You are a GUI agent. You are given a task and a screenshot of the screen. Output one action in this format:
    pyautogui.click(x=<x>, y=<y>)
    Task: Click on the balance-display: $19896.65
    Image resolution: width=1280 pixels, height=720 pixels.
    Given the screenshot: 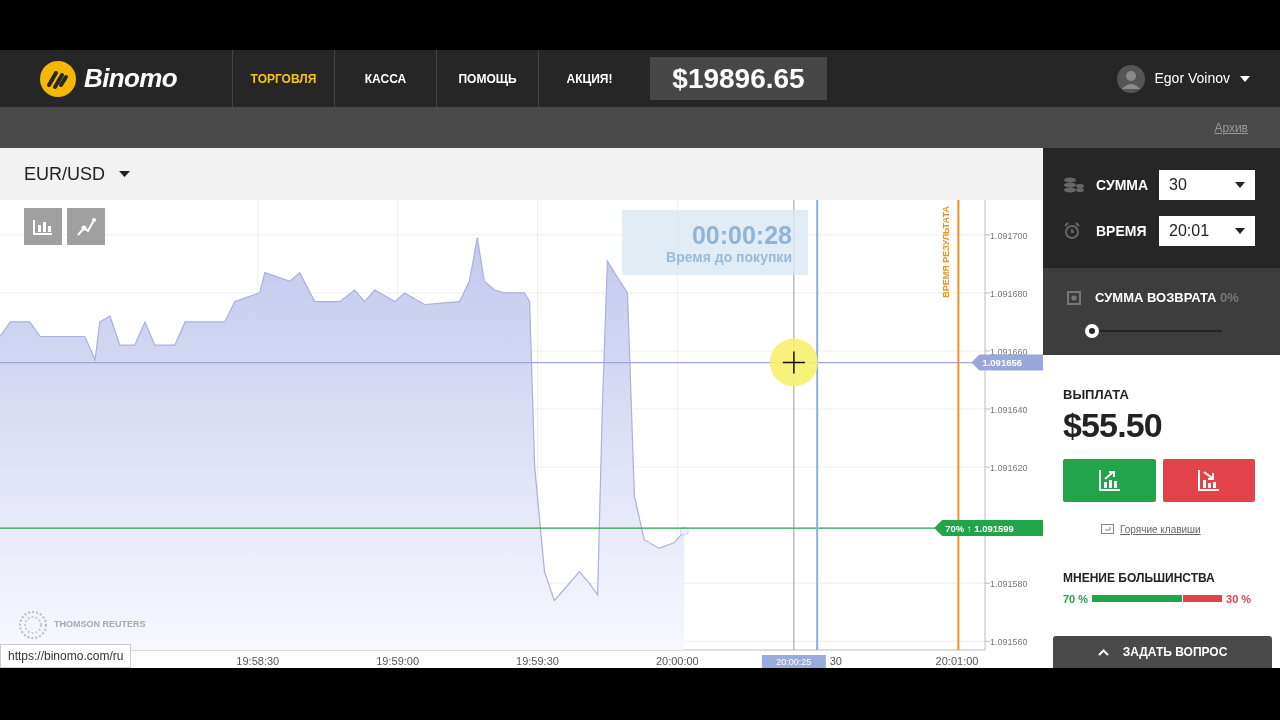 What is the action you would take?
    pyautogui.click(x=738, y=78)
    